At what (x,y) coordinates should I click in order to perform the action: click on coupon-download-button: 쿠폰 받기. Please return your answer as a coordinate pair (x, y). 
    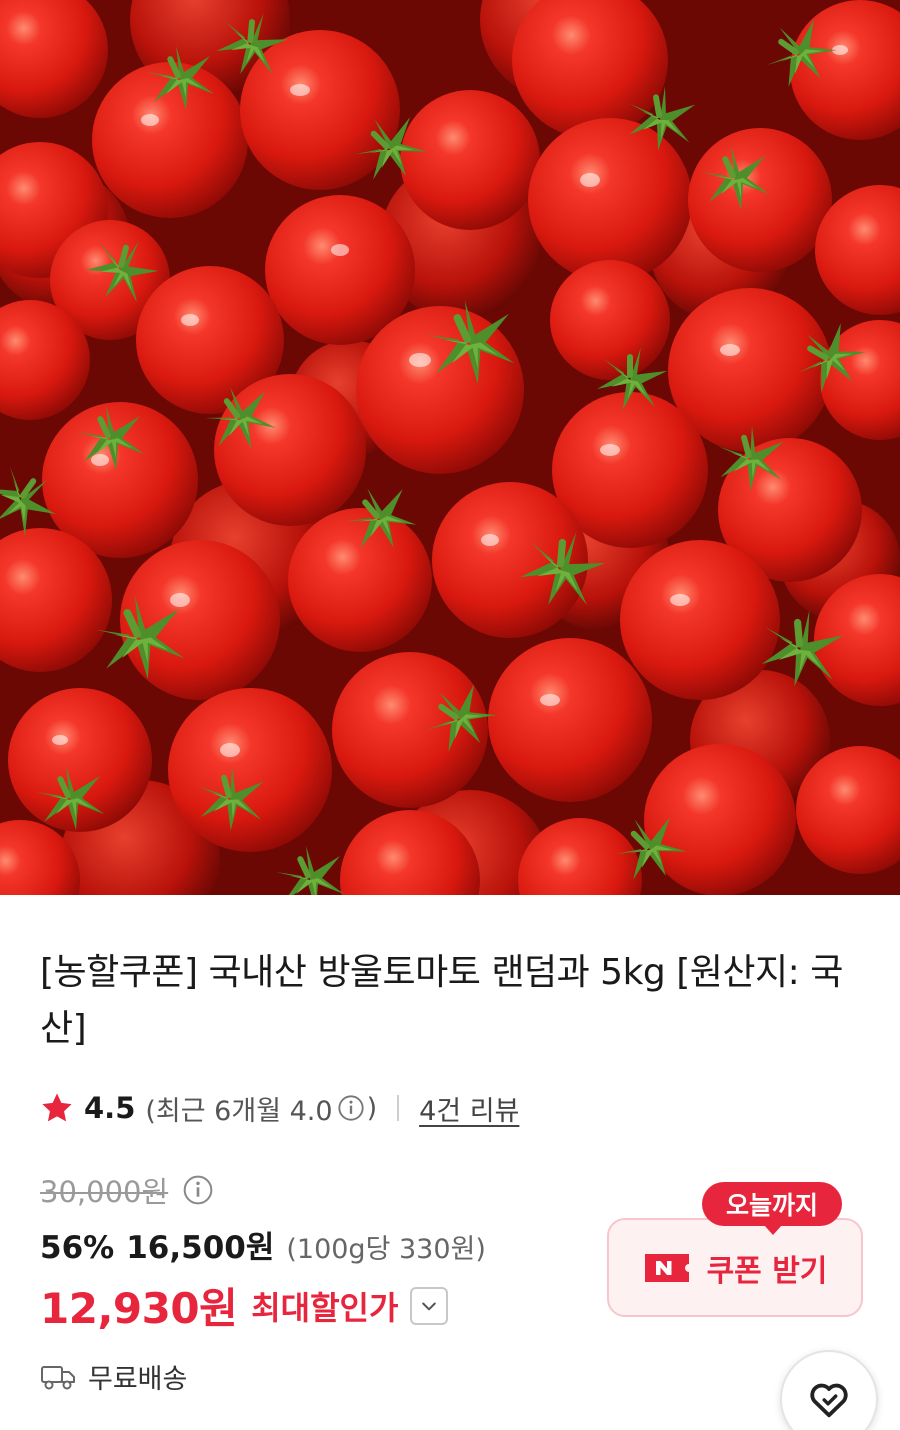
    Looking at the image, I should click on (735, 1267).